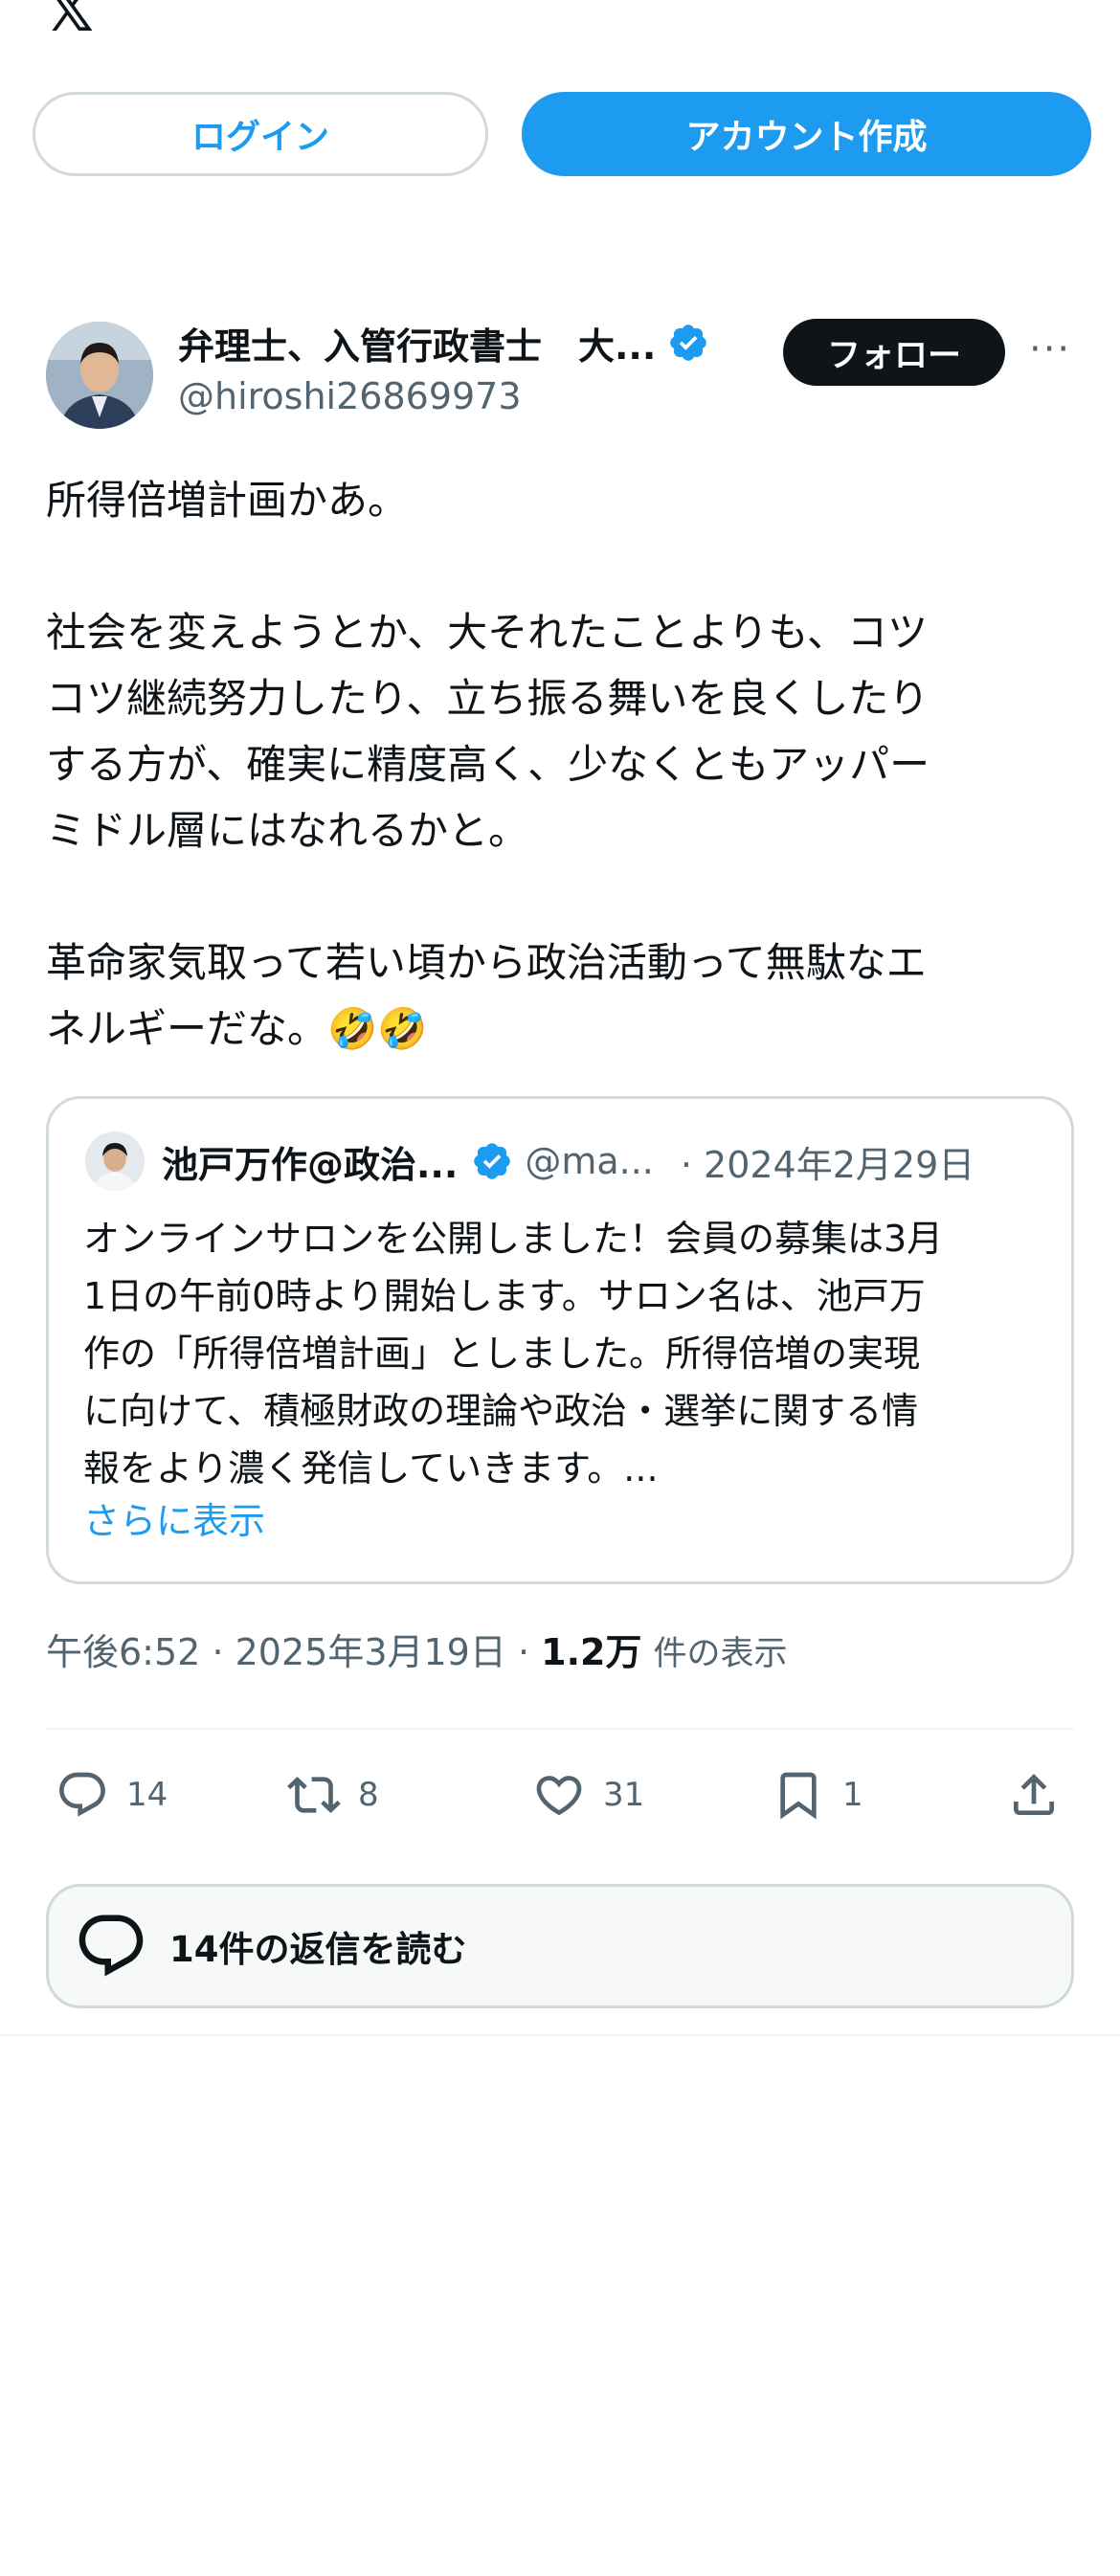  Describe the element at coordinates (147, 1795) in the screenshot. I see `reply-count: 14` at that location.